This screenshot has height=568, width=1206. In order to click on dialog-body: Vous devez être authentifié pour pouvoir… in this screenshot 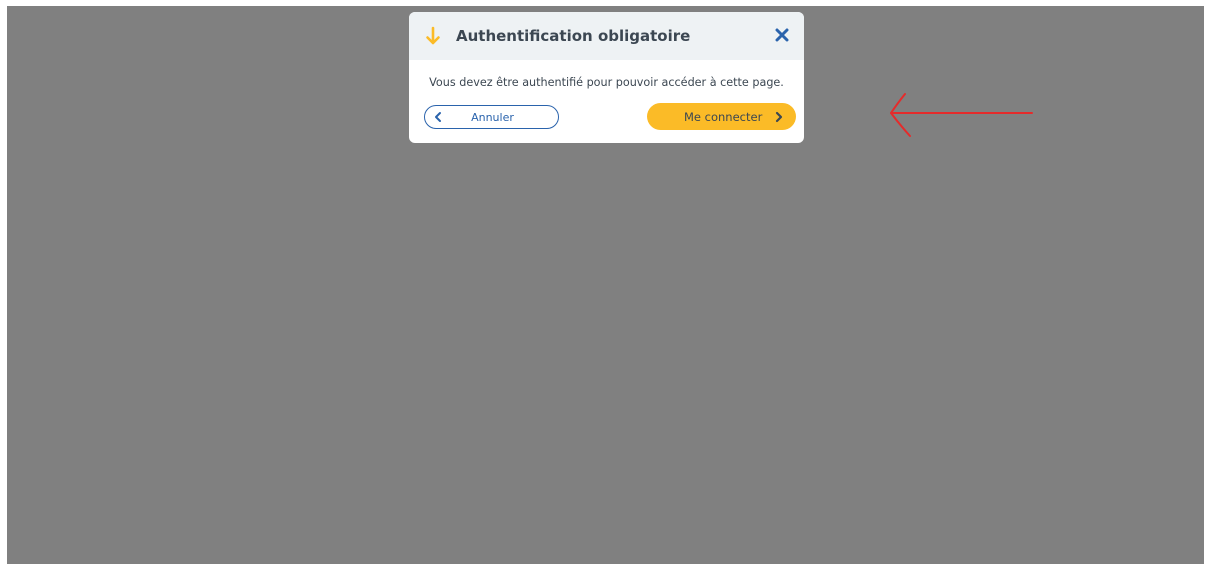, I will do `click(606, 82)`.